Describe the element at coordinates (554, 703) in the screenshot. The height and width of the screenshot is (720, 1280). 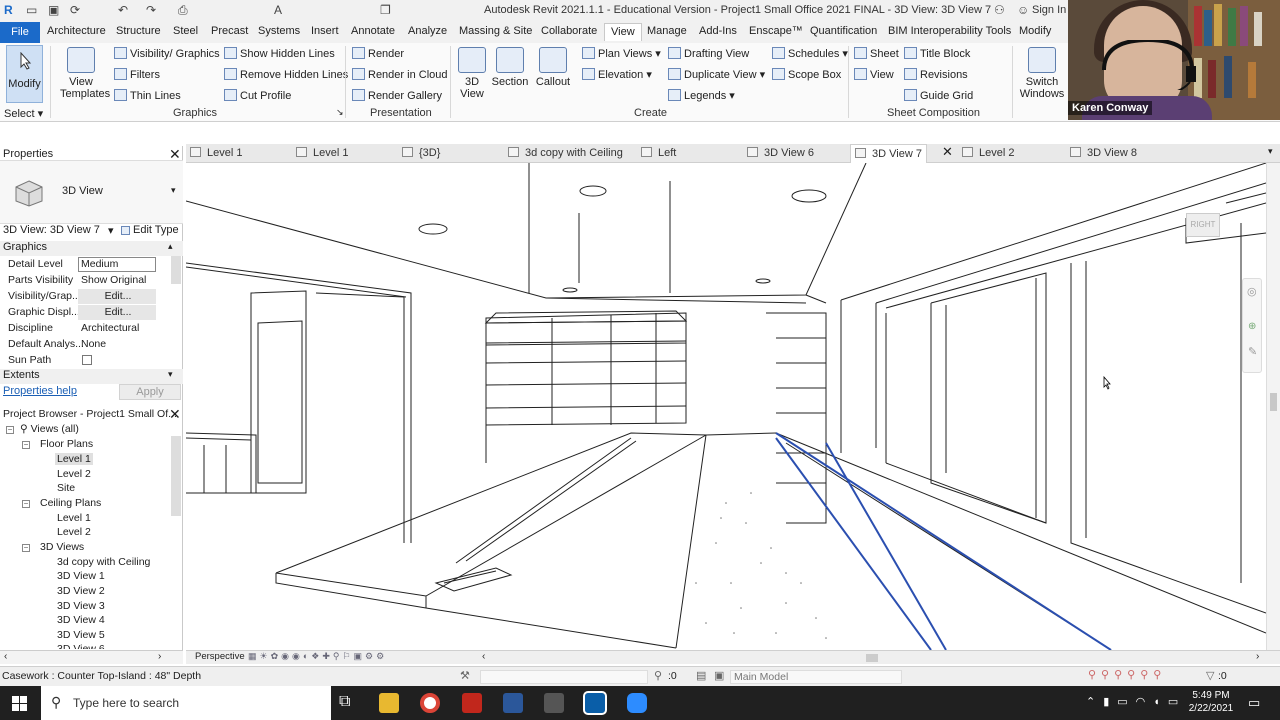
I see `photos-icon` at that location.